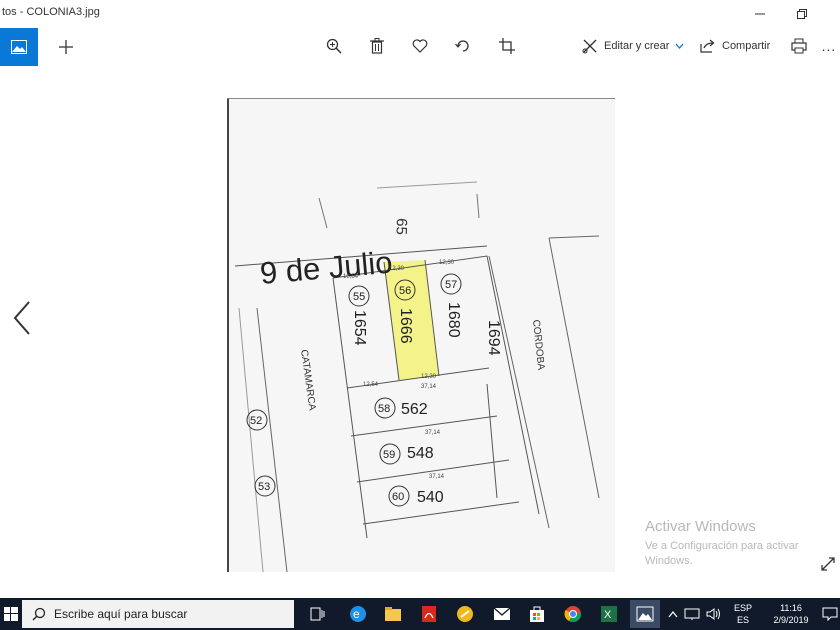 The image size is (840, 630). I want to click on measure-4: 12,54, so click(371, 385).